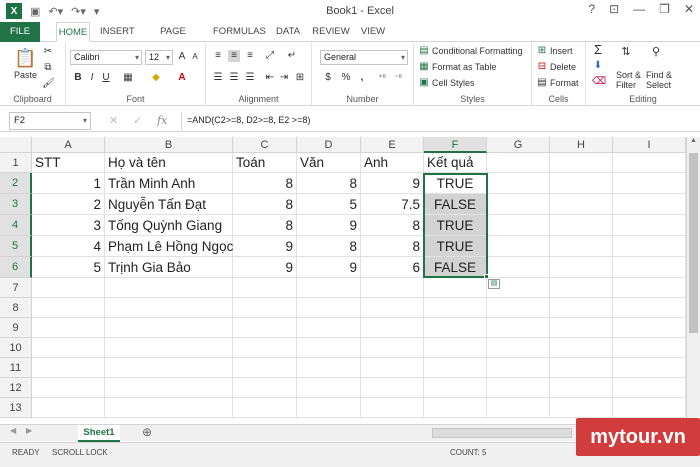 The image size is (700, 467). Describe the element at coordinates (16, 246) in the screenshot. I see `row-header: 5` at that location.